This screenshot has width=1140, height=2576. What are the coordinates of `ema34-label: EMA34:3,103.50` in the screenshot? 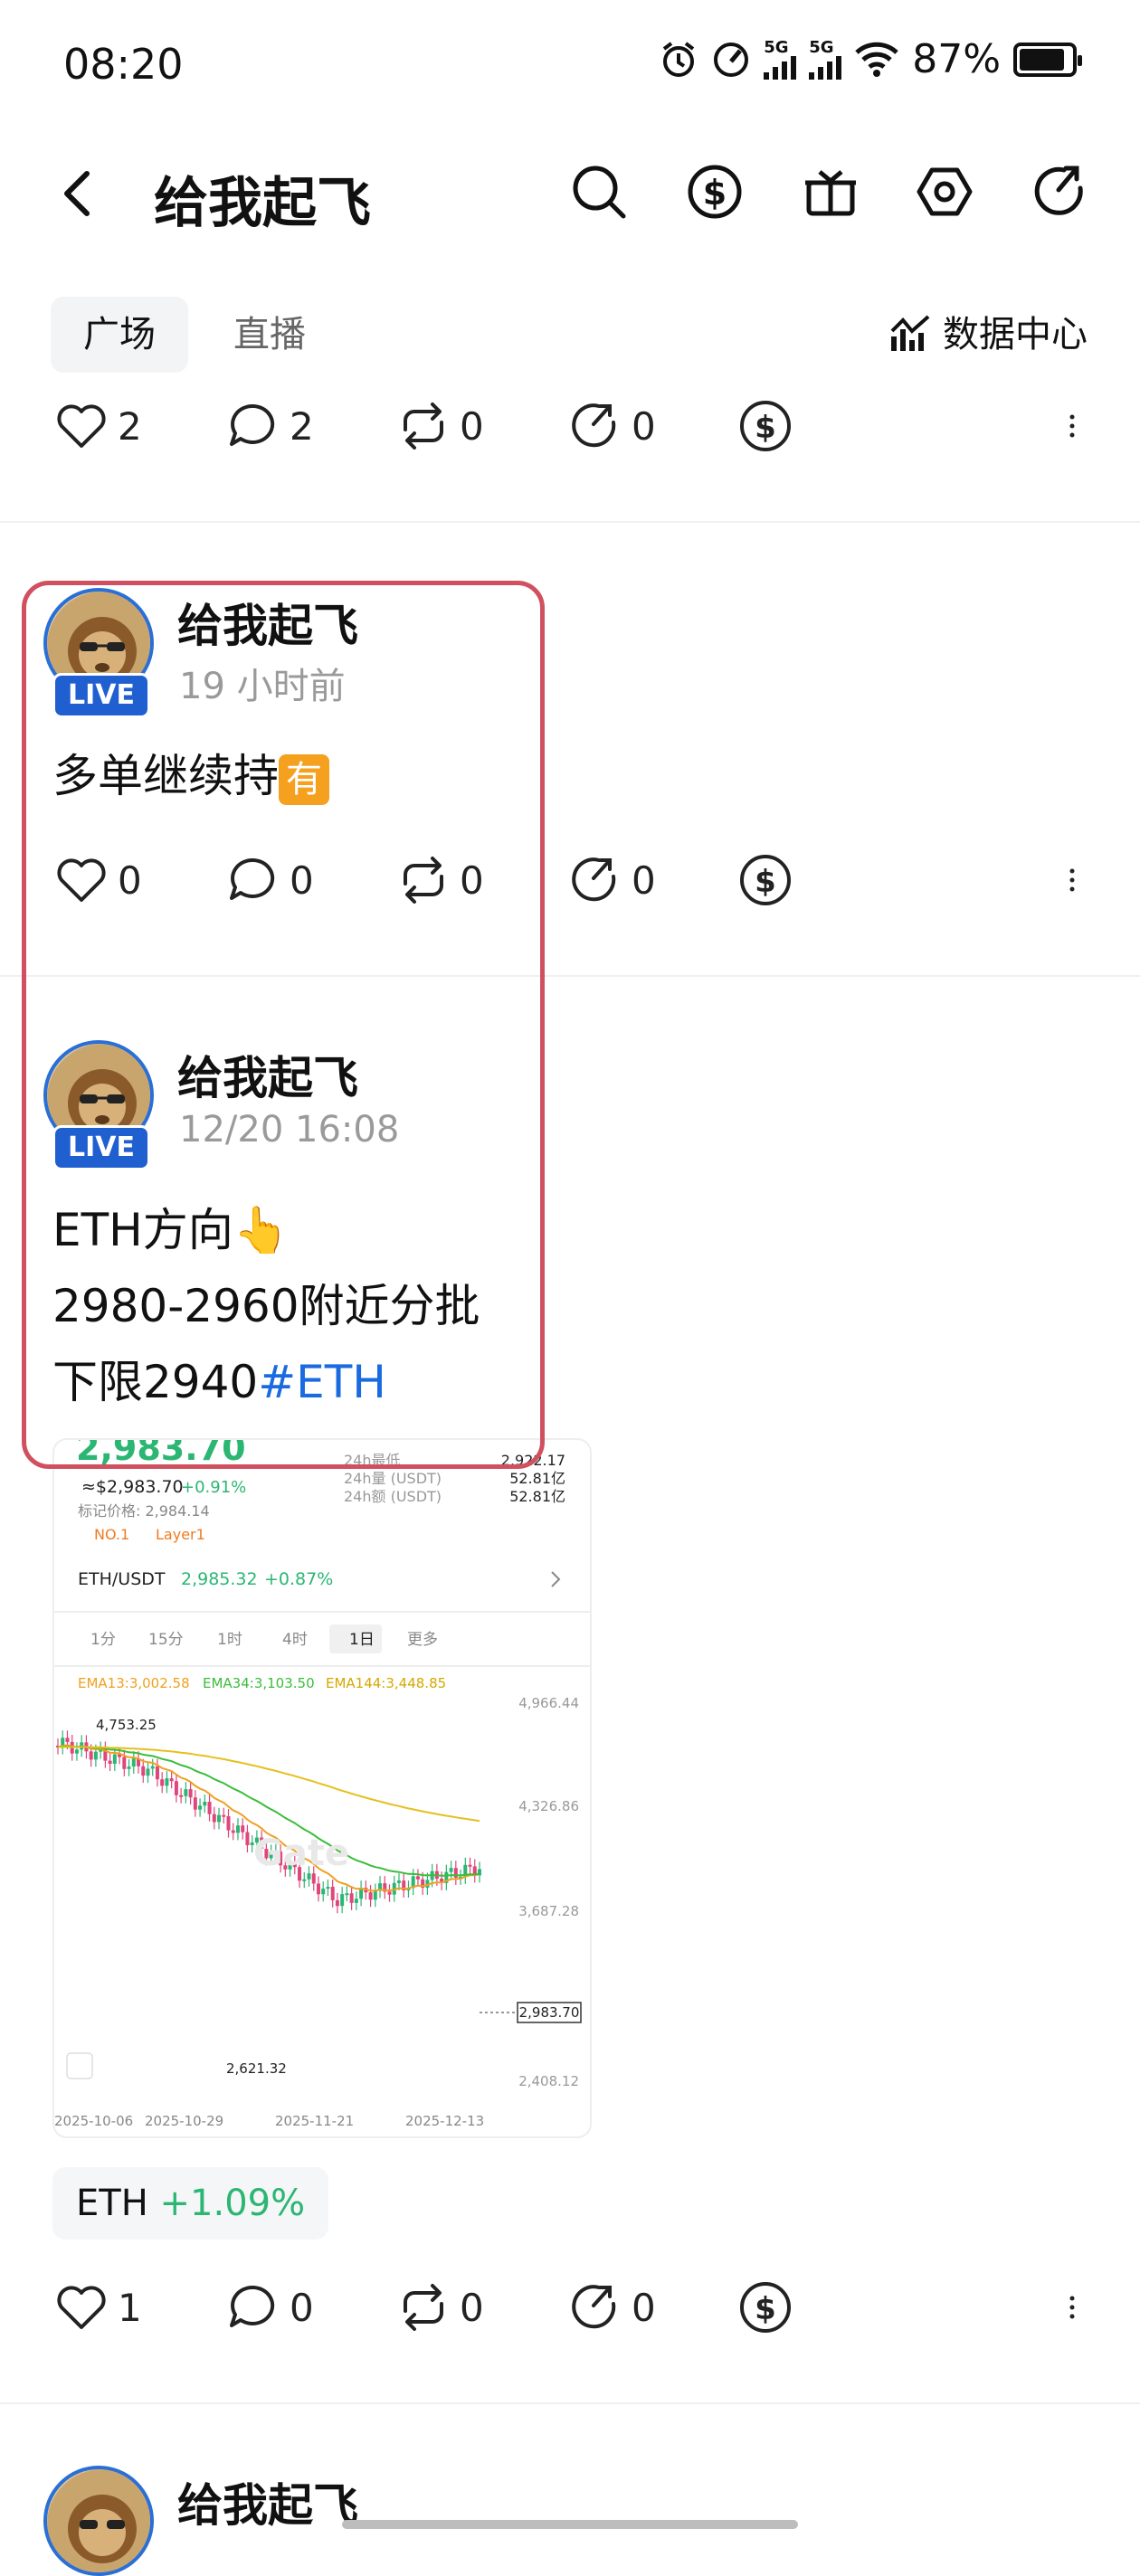 It's located at (259, 1683).